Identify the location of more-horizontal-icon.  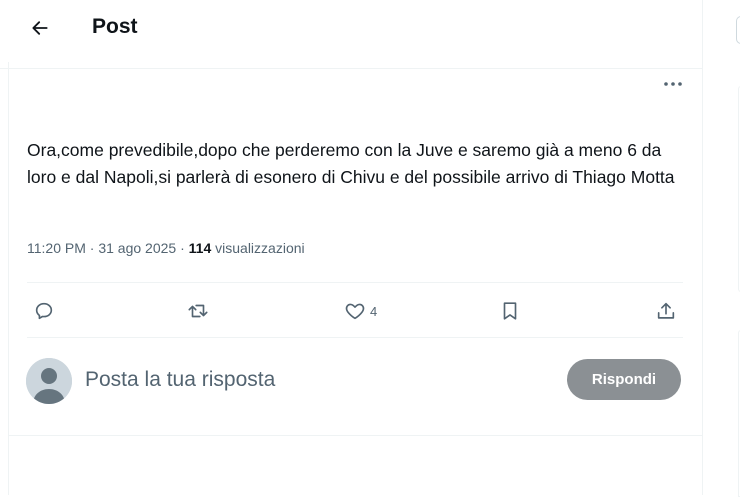
(673, 84).